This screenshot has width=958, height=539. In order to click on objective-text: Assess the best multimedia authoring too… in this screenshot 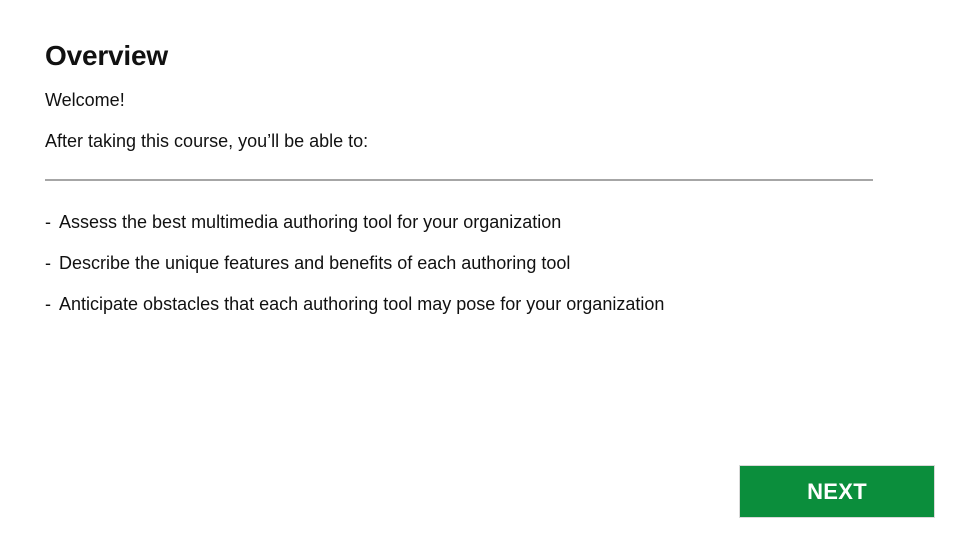, I will do `click(310, 222)`.